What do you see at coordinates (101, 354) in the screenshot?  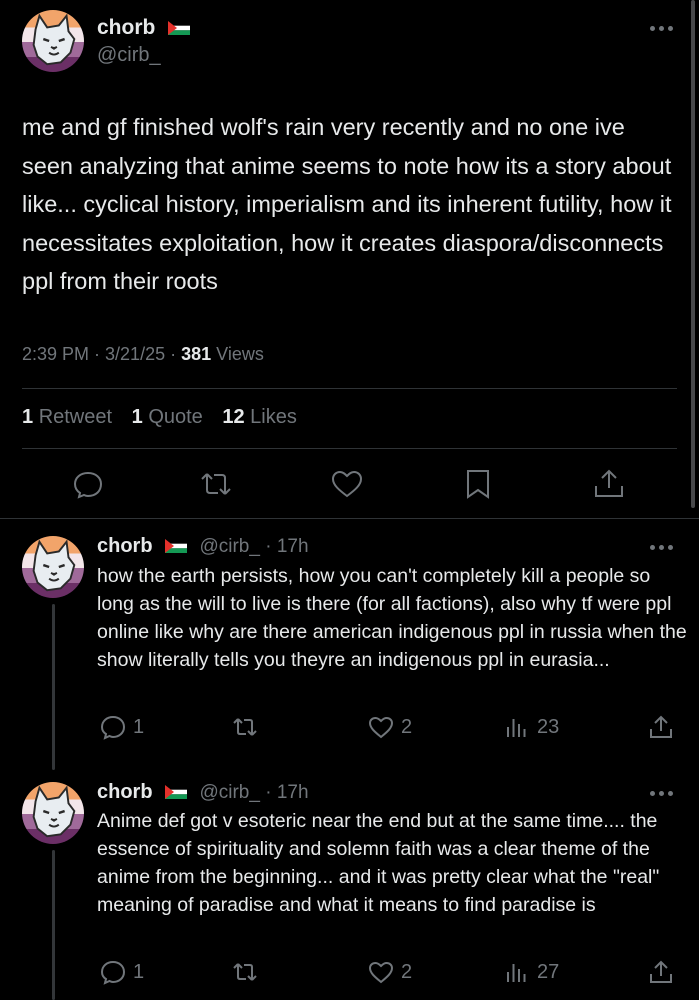 I see `tweet-timestamp: 2:39 PM · 3/21/25 ·` at bounding box center [101, 354].